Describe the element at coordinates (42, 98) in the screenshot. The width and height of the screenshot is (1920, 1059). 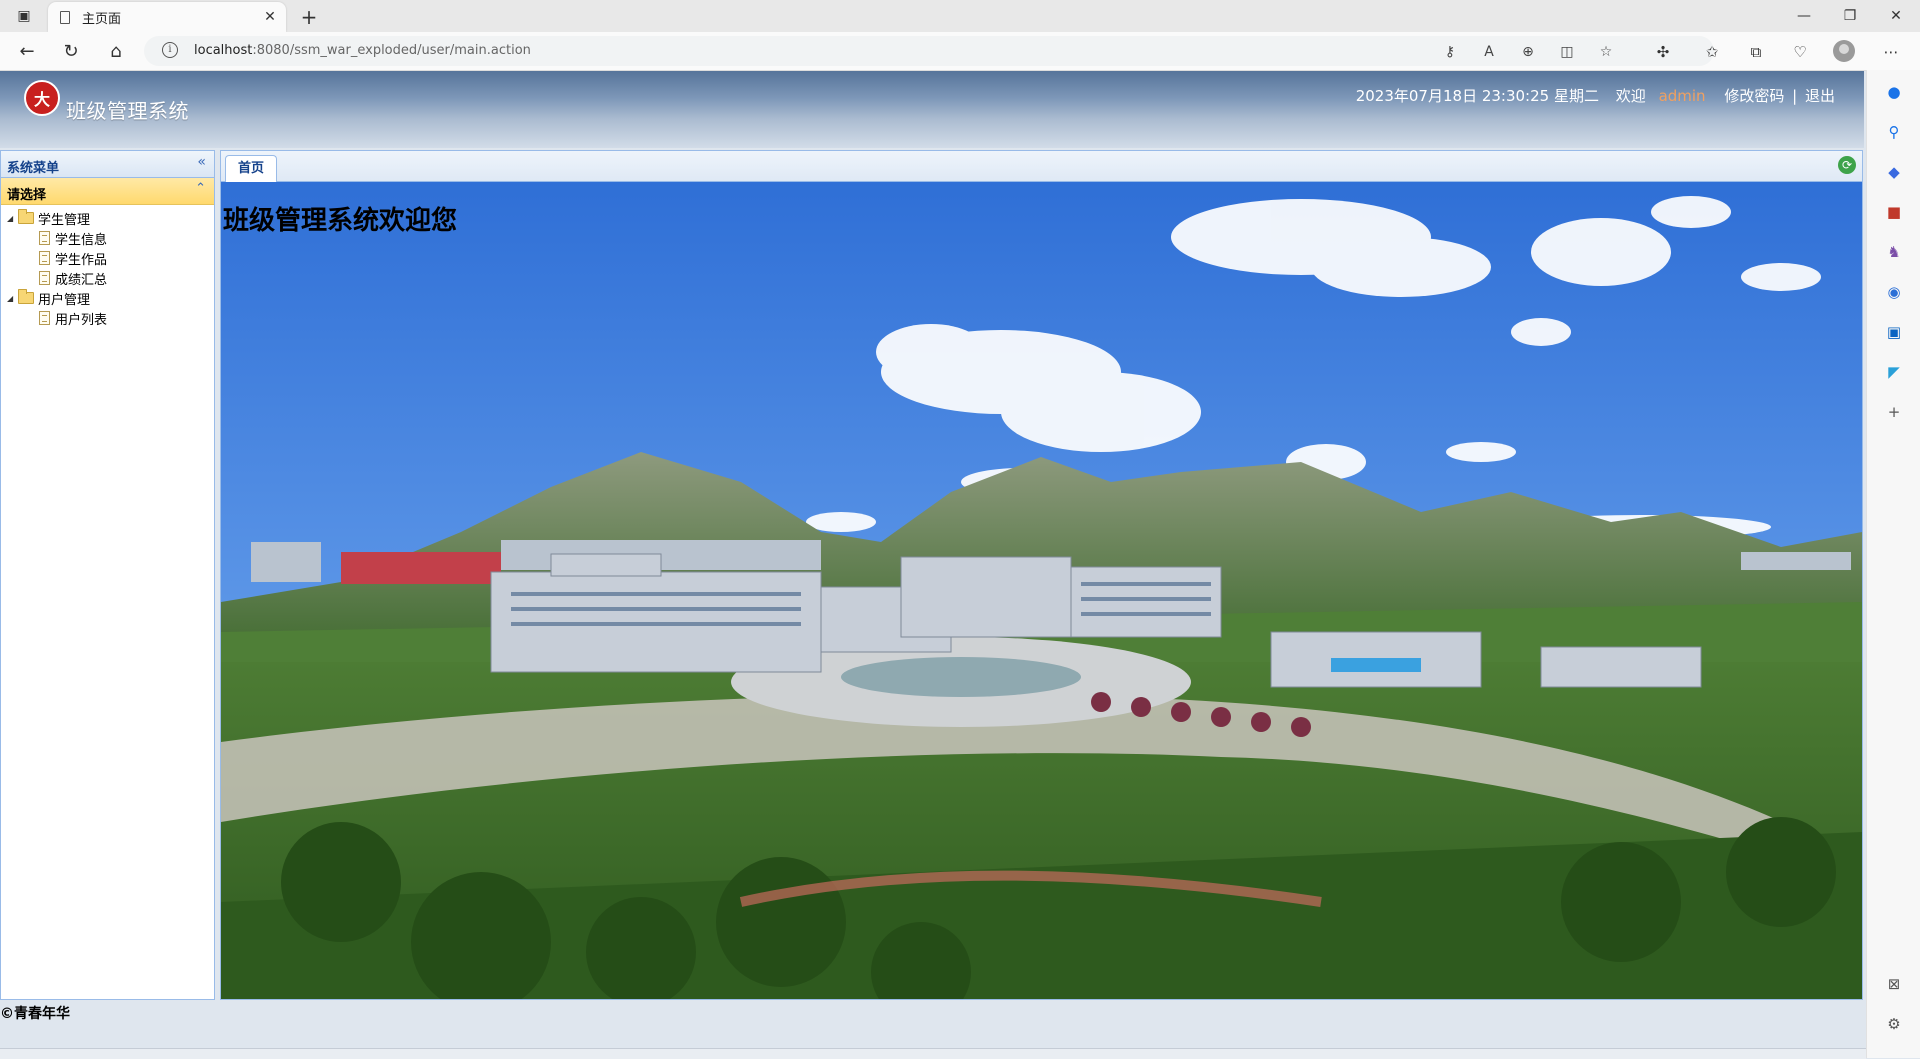
I see `university-logo: 大` at that location.